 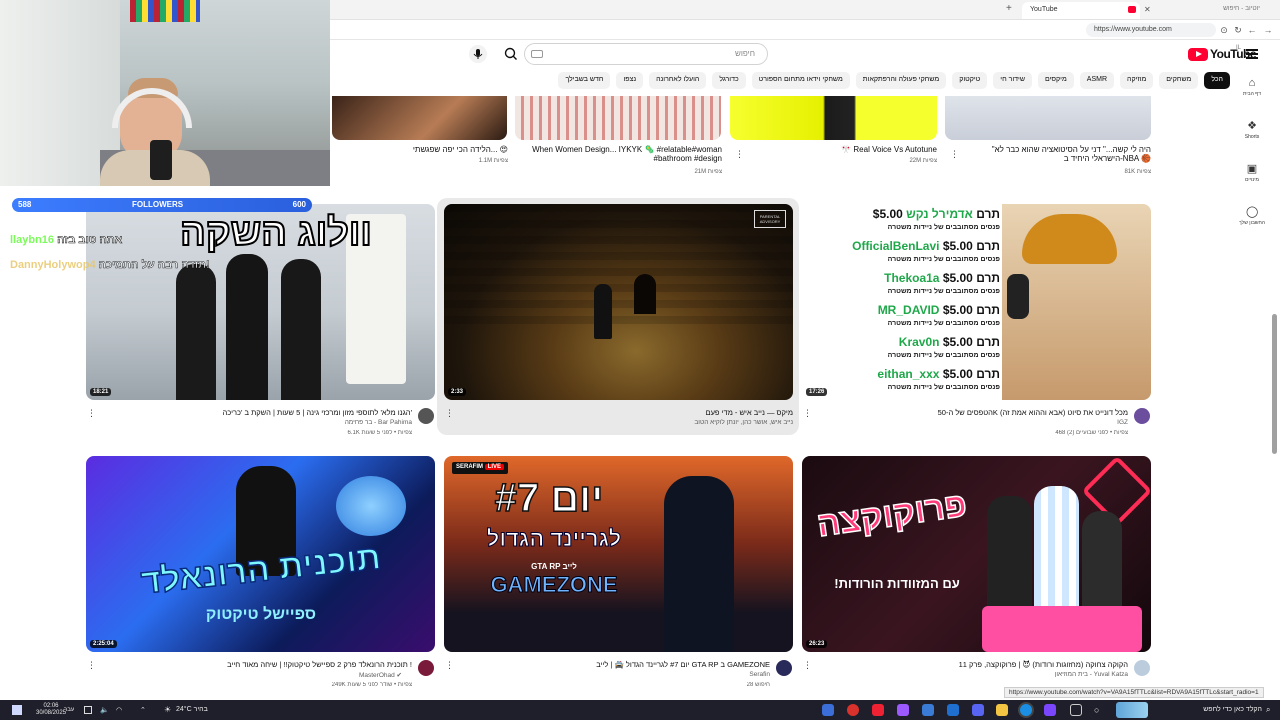 I want to click on video-title: 🎌 Real Voice Vs Autotune, so click(x=843, y=149).